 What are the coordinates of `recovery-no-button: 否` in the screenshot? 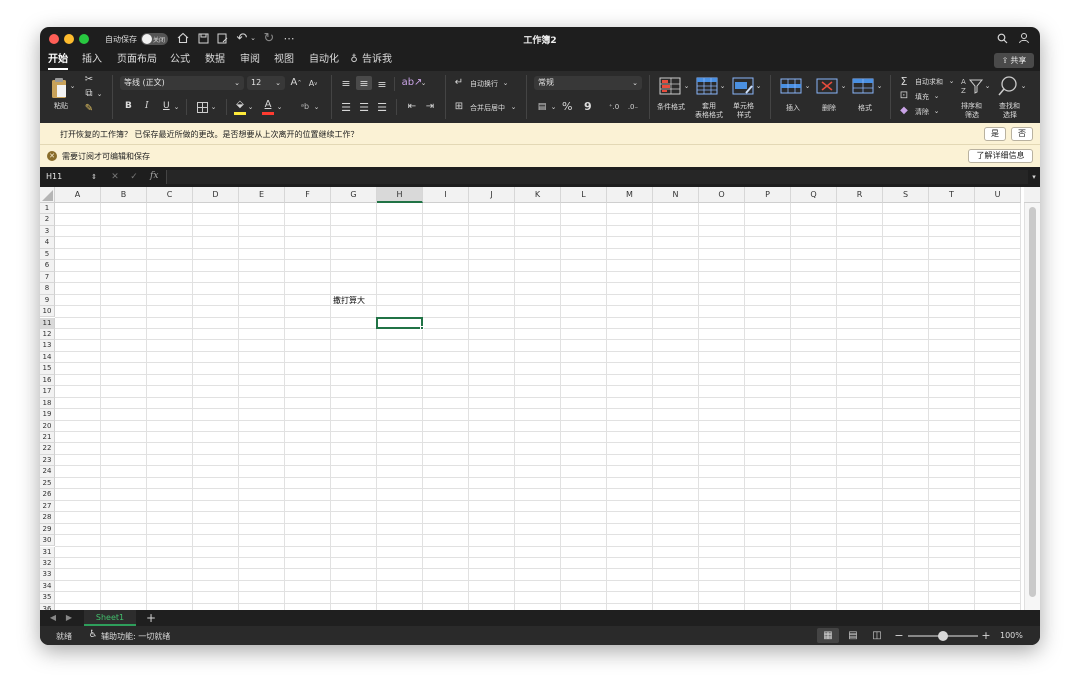 It's located at (1022, 134).